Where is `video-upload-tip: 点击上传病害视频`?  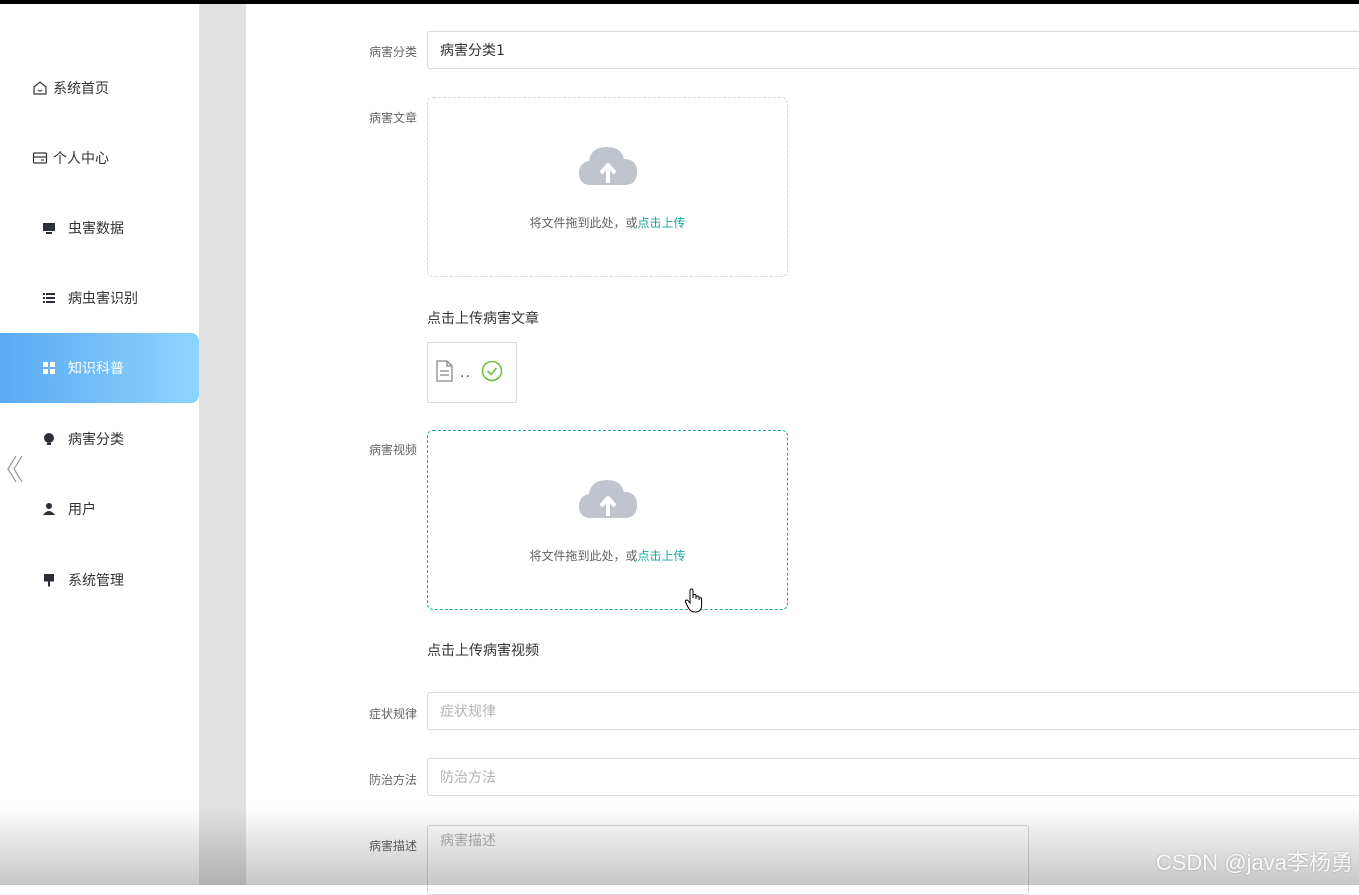 video-upload-tip: 点击上传病害视频 is located at coordinates (483, 651).